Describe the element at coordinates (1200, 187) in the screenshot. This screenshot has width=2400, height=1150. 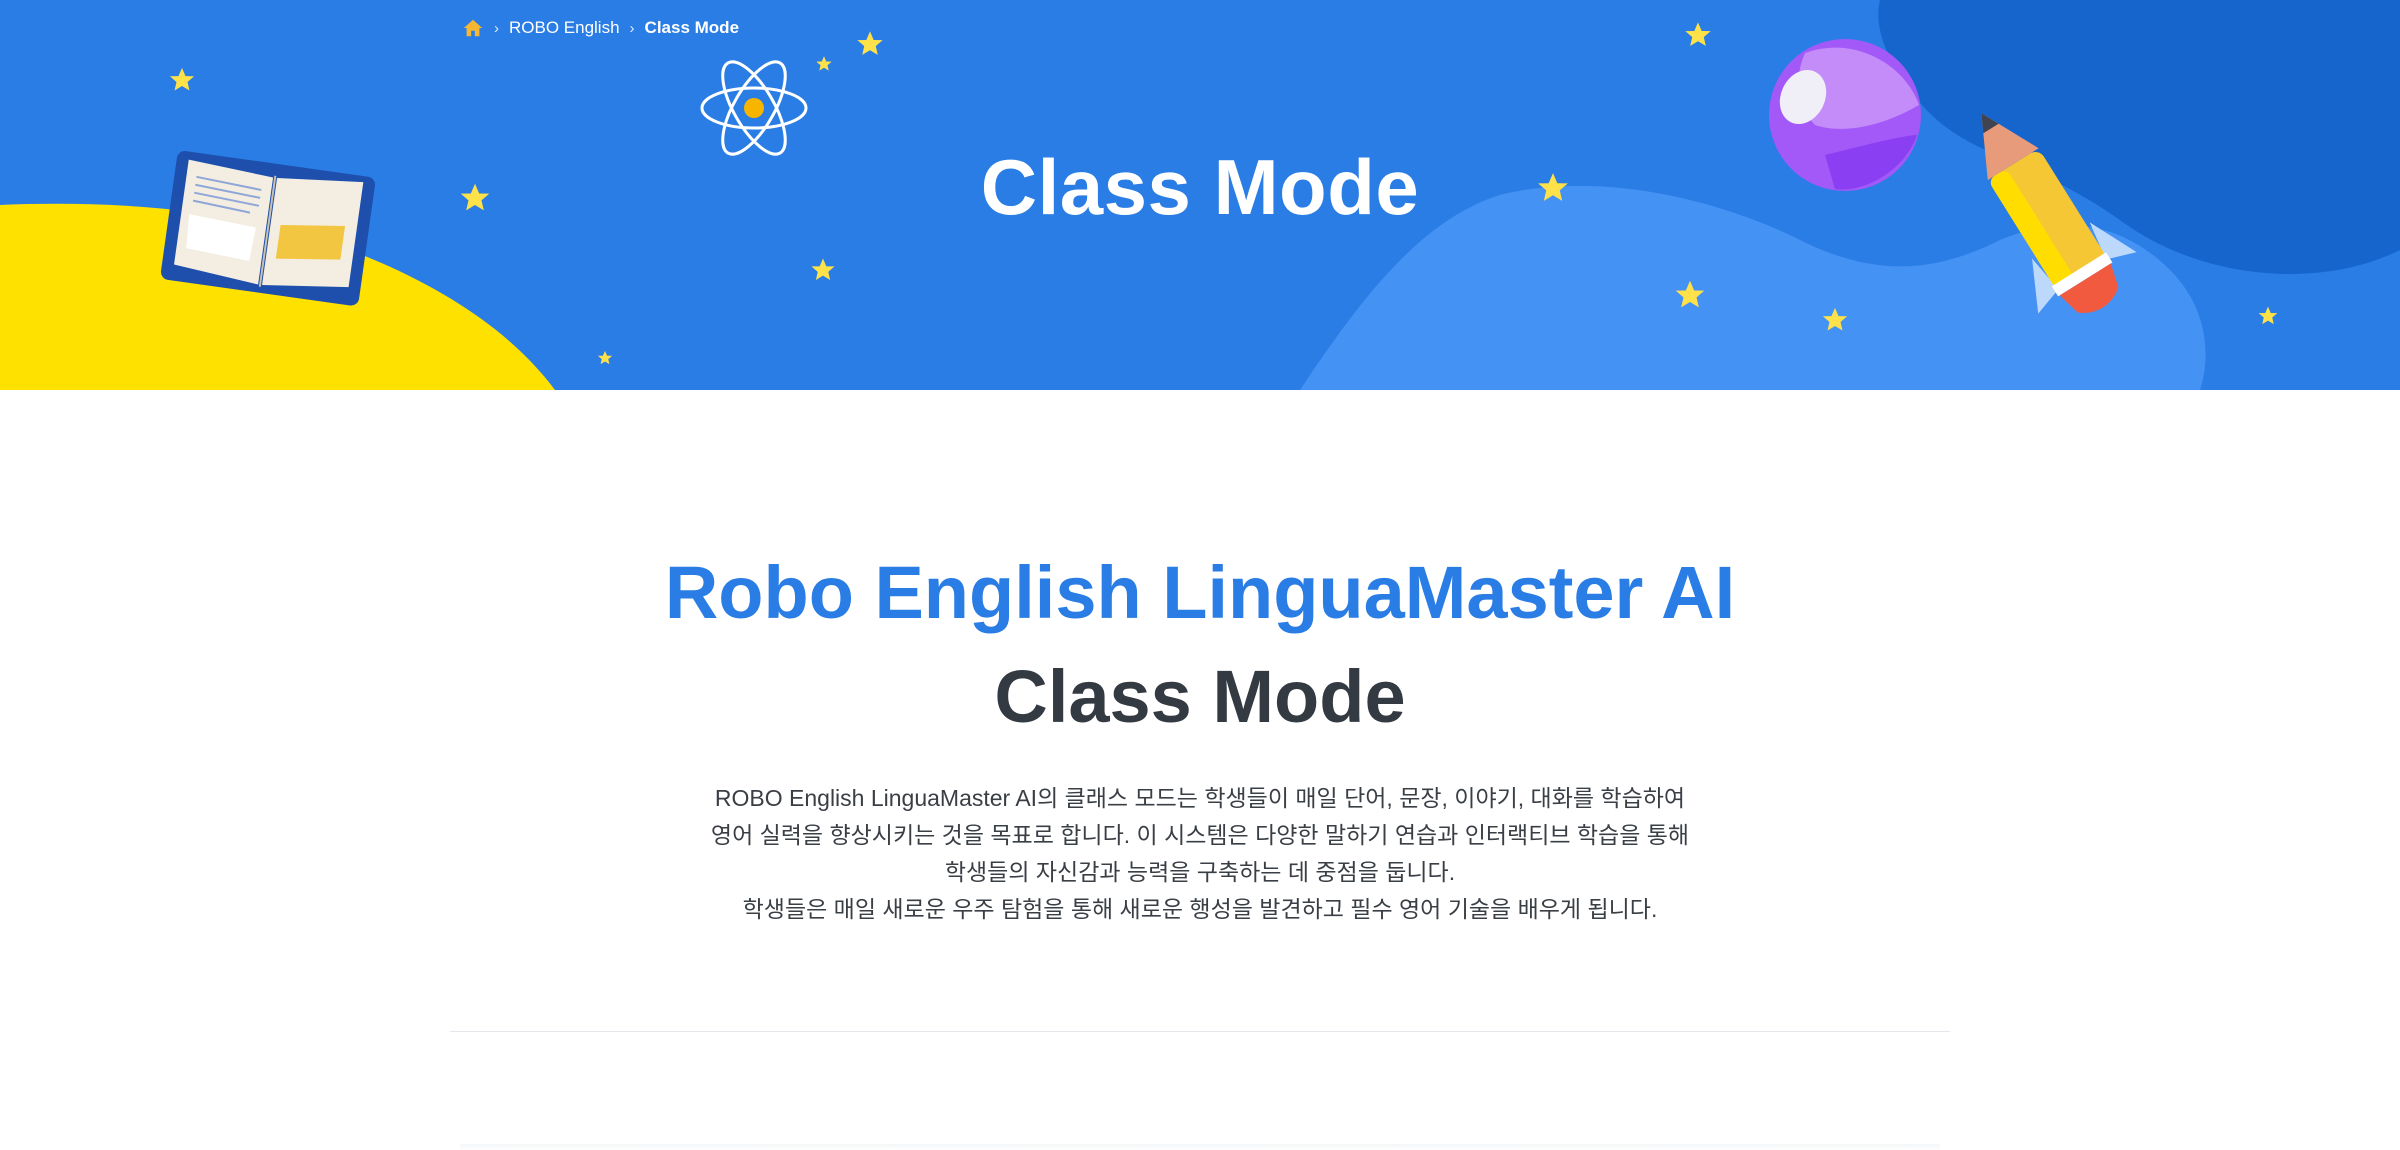
I see `hero-title: Class Mode` at that location.